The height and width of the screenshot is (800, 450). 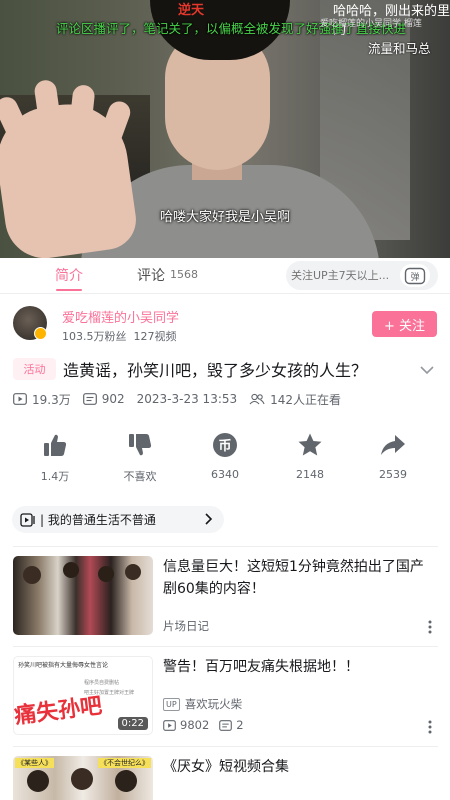 I want to click on share-icon, so click(x=393, y=445).